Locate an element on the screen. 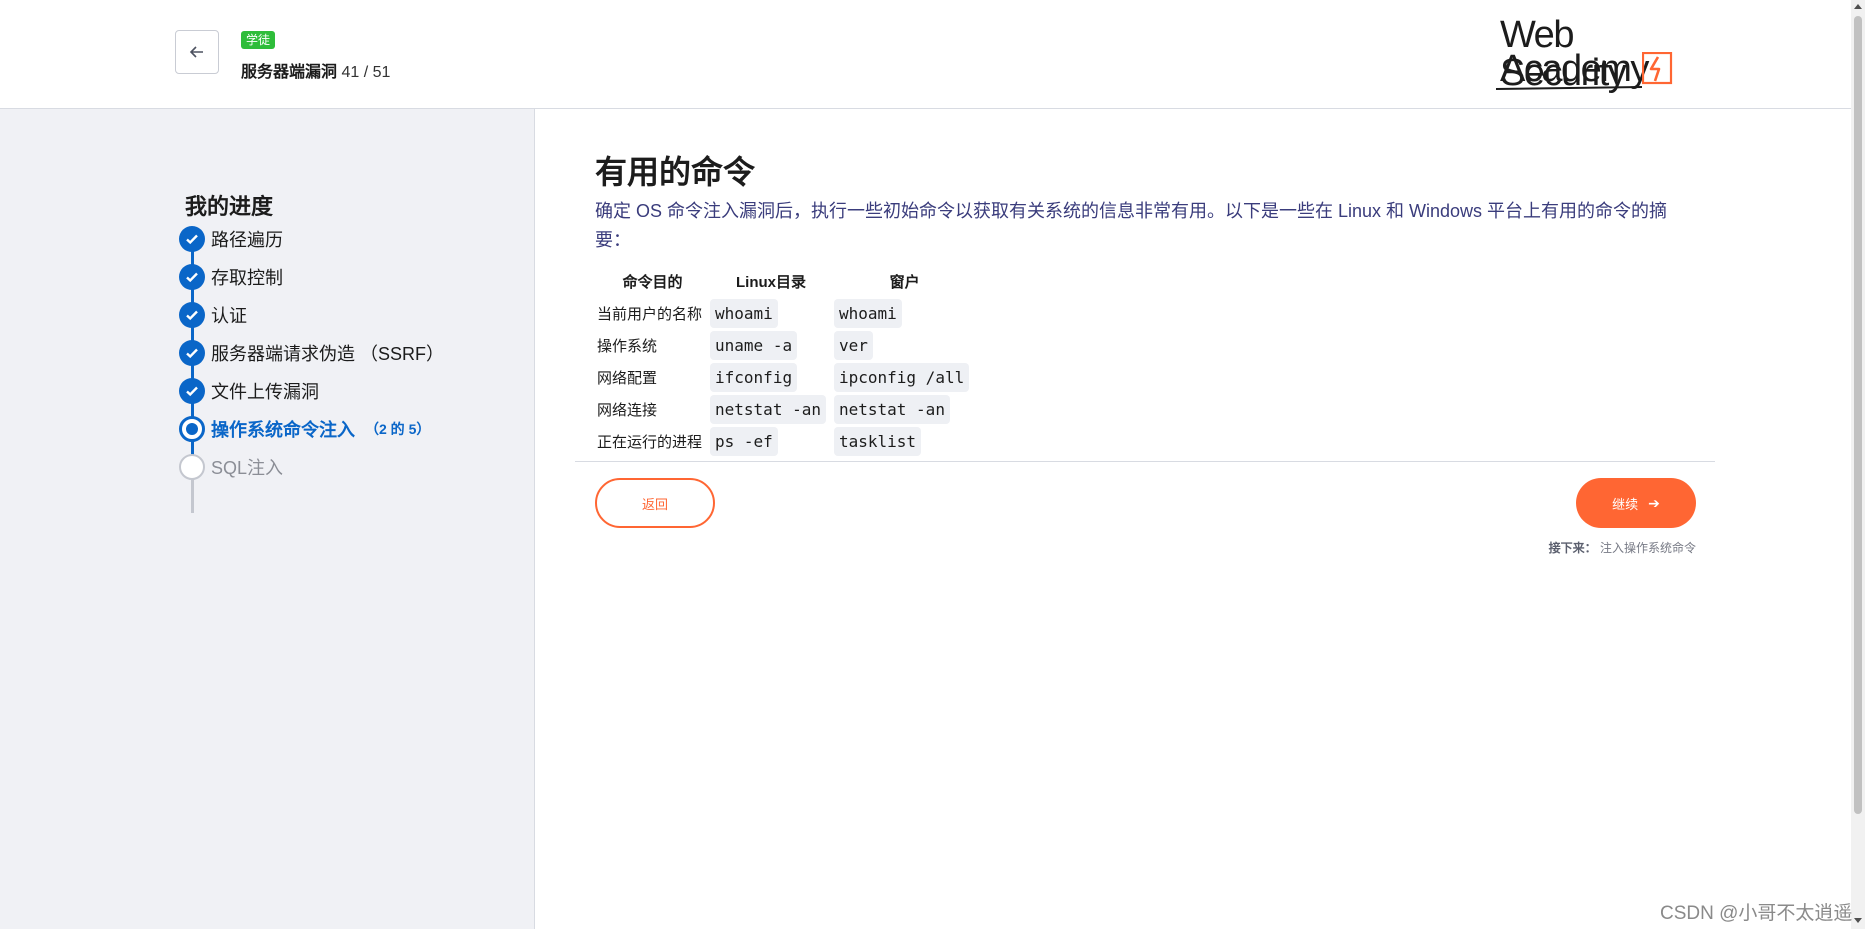 The height and width of the screenshot is (929, 1865). progress-title: 我的进度 is located at coordinates (229, 206).